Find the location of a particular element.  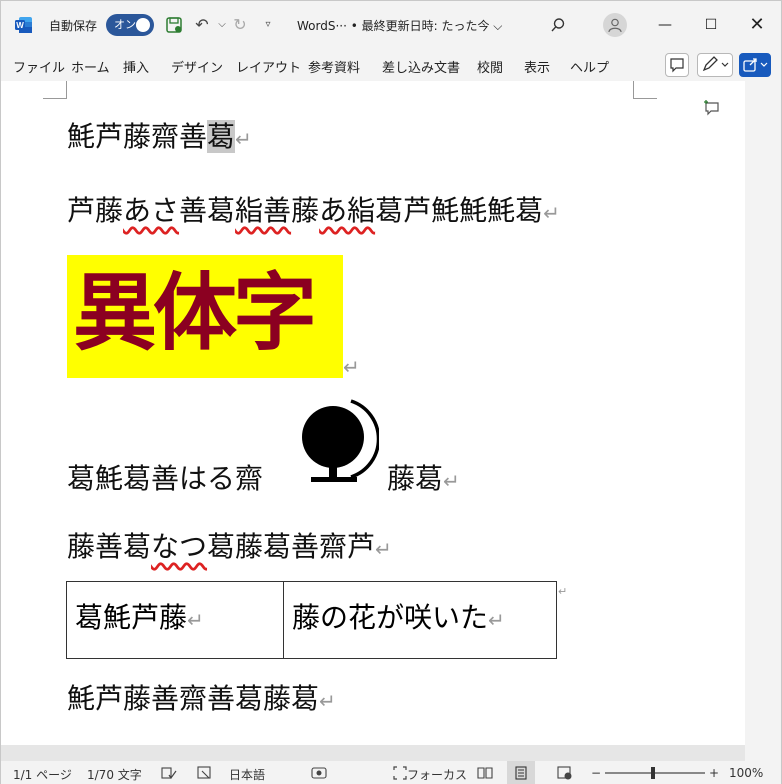

language-indicator: 日本語 is located at coordinates (247, 774).